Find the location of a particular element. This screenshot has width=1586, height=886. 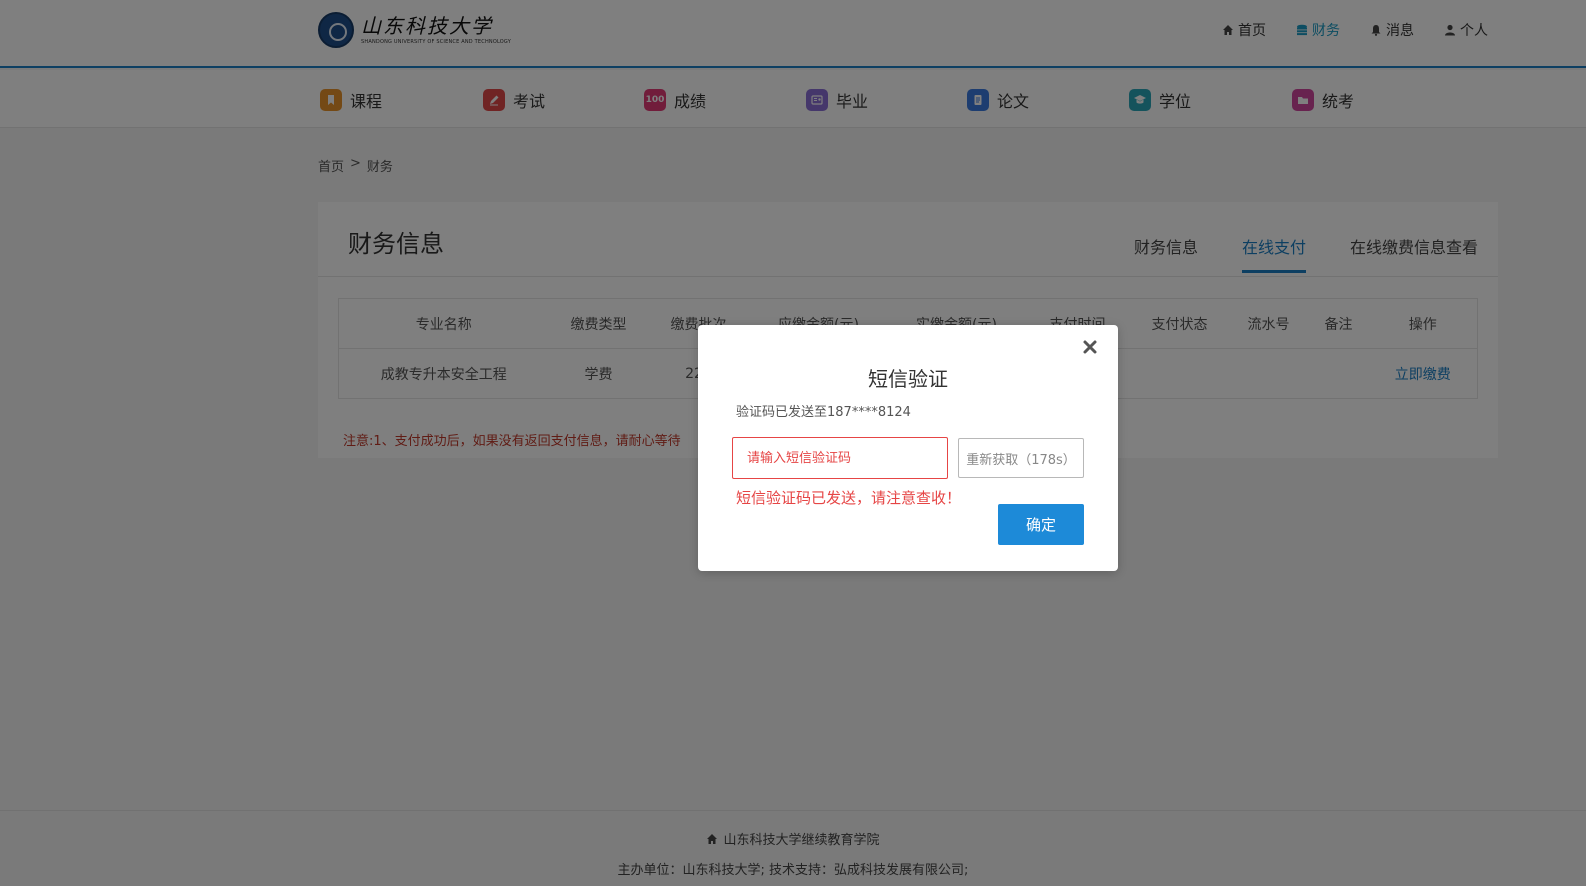

resend-code-button: 重新获取（178s） is located at coordinates (1021, 458).